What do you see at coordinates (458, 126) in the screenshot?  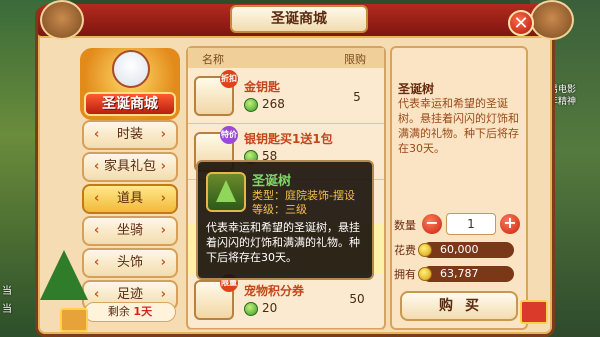 I see `detail-description: 代表幸运和希望的圣诞树。悬挂着闪闪的灯饰和满满的礼物。种下后将存在30天。` at bounding box center [458, 126].